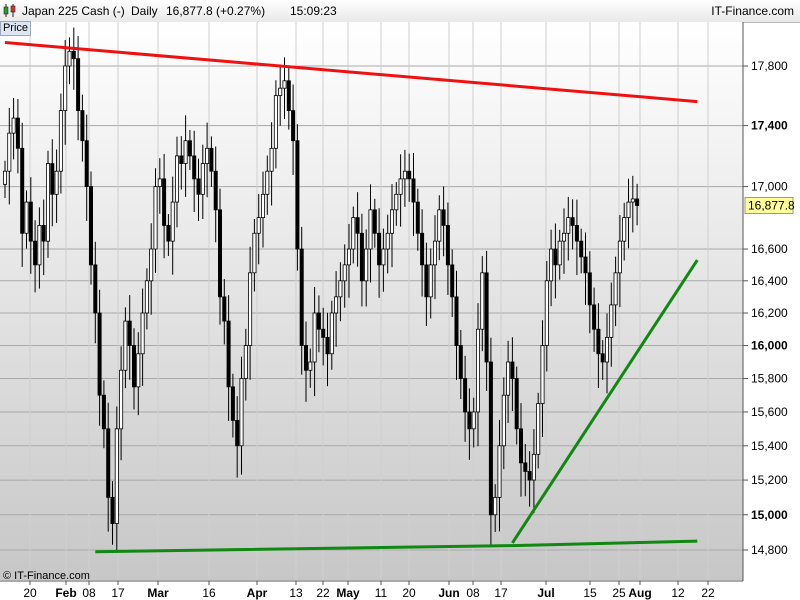 Image resolution: width=800 pixels, height=600 pixels. Describe the element at coordinates (209, 593) in the screenshot. I see `x-tick-label: 16` at that location.